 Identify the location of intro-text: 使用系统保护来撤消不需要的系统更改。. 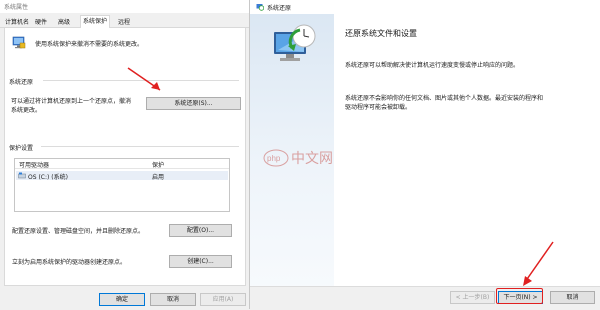
(89, 44).